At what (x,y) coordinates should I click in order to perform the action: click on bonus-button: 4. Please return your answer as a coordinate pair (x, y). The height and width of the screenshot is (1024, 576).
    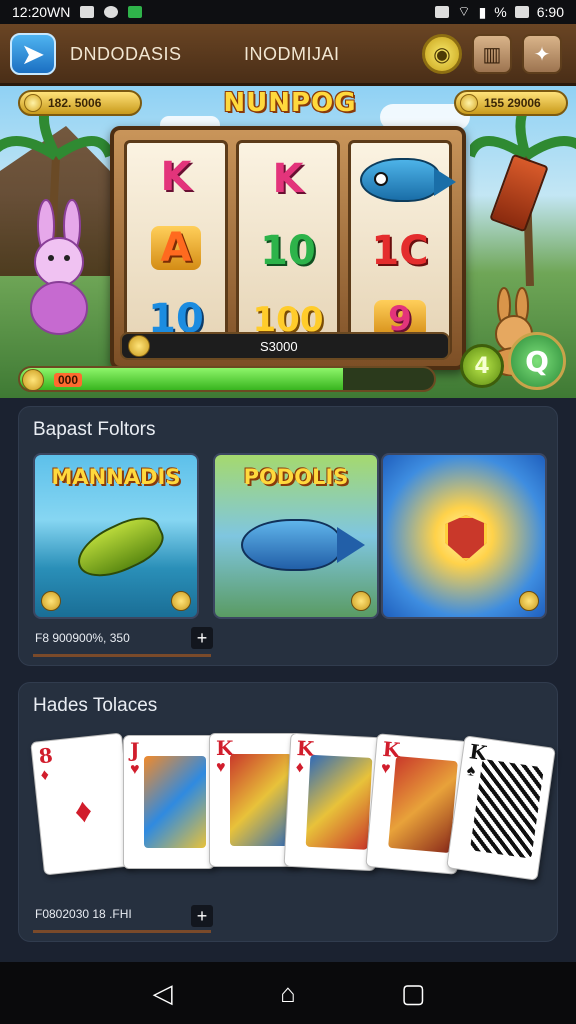
    Looking at the image, I should click on (482, 366).